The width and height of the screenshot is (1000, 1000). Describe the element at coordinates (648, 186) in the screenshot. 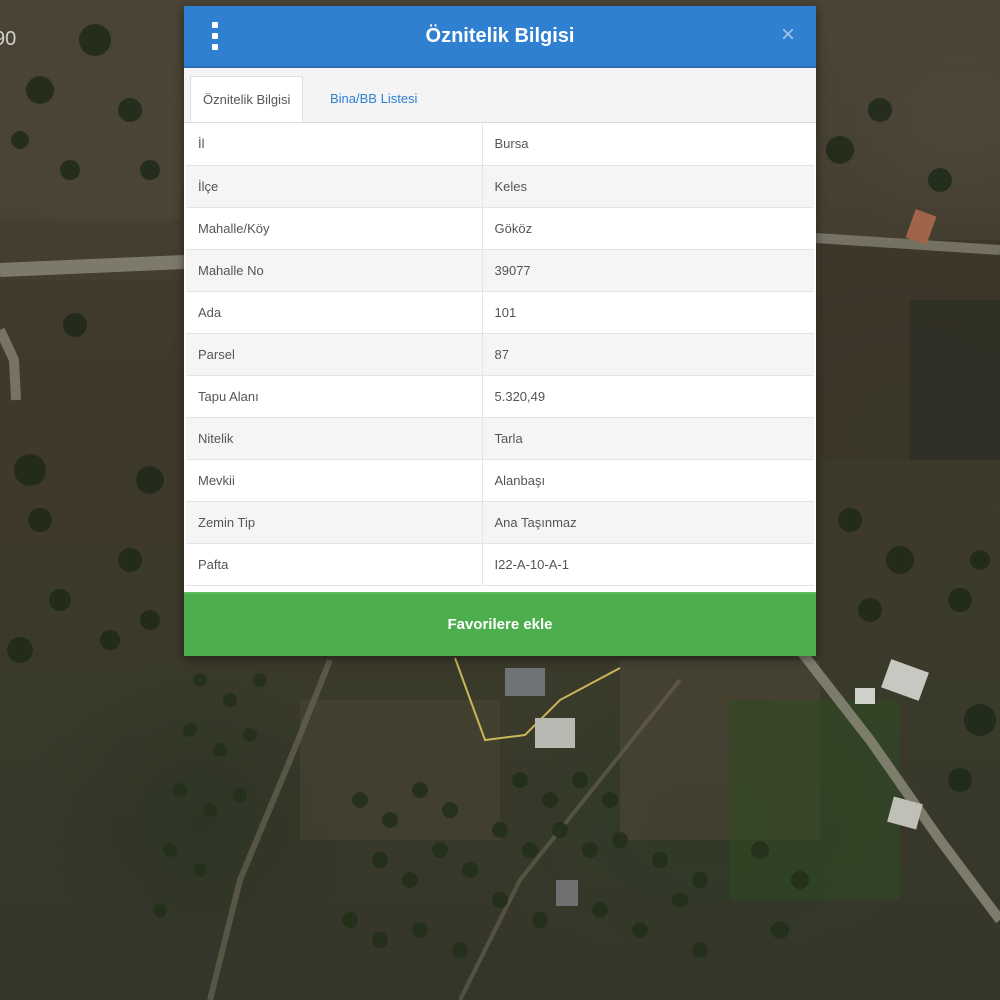

I see `attr-value: Keles` at that location.